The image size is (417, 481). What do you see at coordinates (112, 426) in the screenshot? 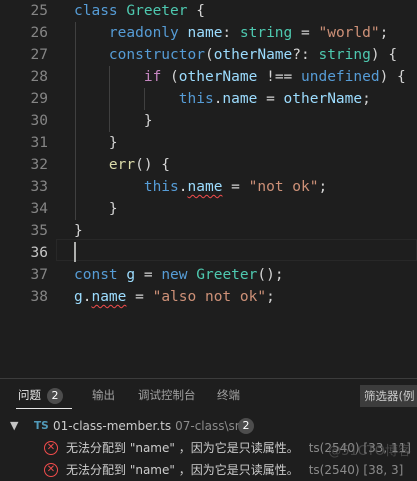
I see `file-name: 01-class-member.ts` at bounding box center [112, 426].